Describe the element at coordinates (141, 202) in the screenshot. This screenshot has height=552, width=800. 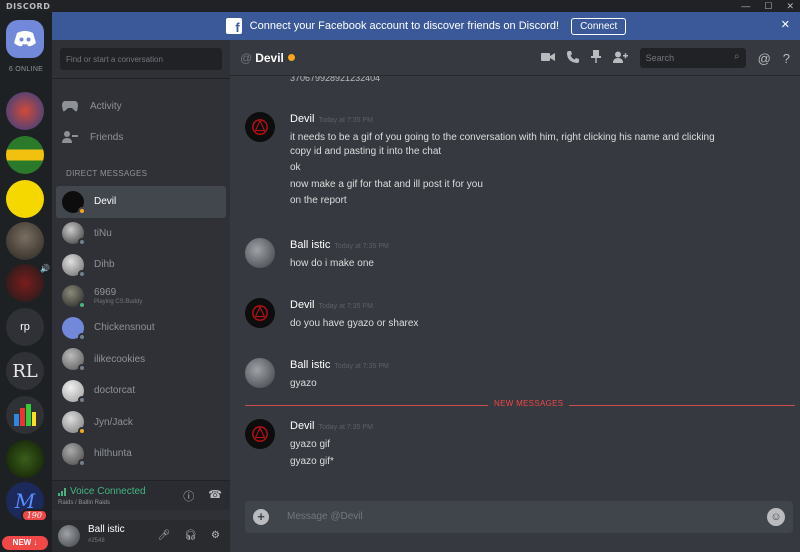
I see `dm-item: Devil` at that location.